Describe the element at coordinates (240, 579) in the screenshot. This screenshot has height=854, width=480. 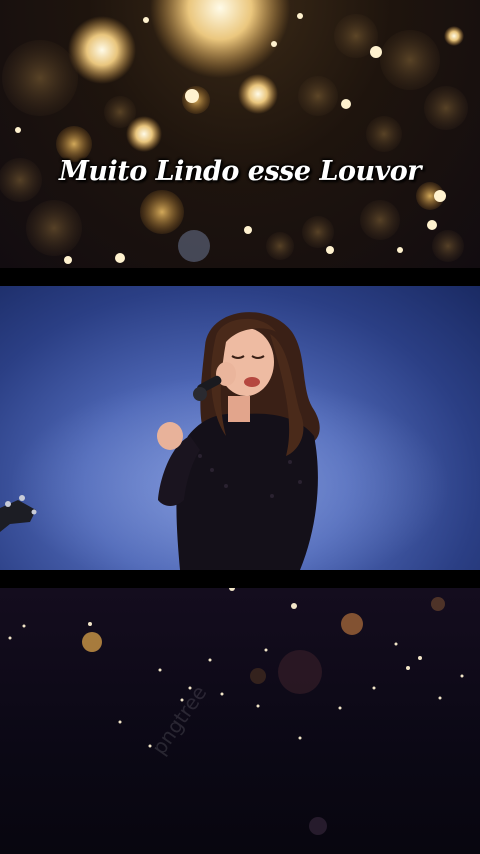
I see `letterbox-bottom` at that location.